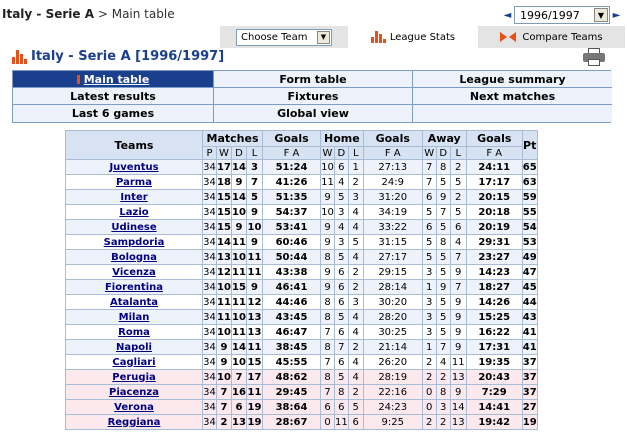  I want to click on wins: 14, so click(224, 242).